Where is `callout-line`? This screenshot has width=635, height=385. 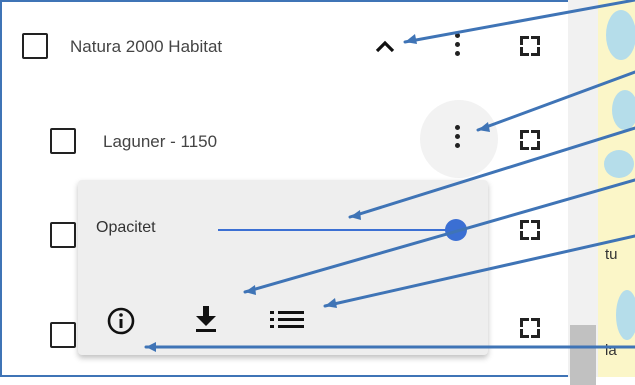
callout-line is located at coordinates (519, 22).